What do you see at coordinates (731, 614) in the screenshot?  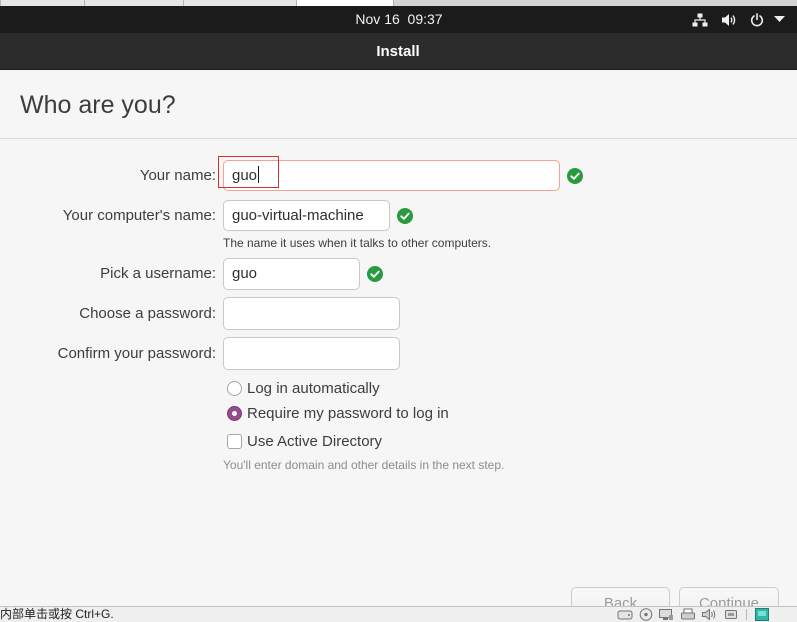 I see `usb-device-icon` at bounding box center [731, 614].